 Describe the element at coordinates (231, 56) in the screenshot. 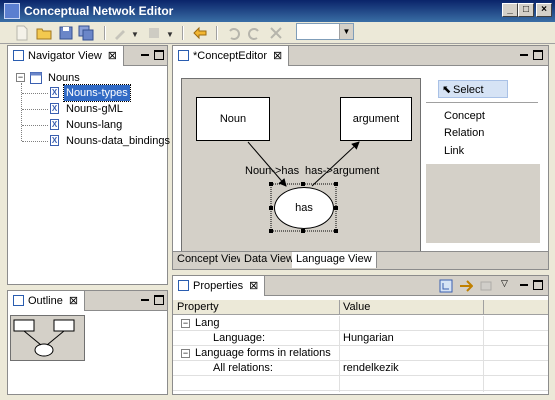

I see `tab-concept-editor: *ConceptEditor ⊠` at that location.